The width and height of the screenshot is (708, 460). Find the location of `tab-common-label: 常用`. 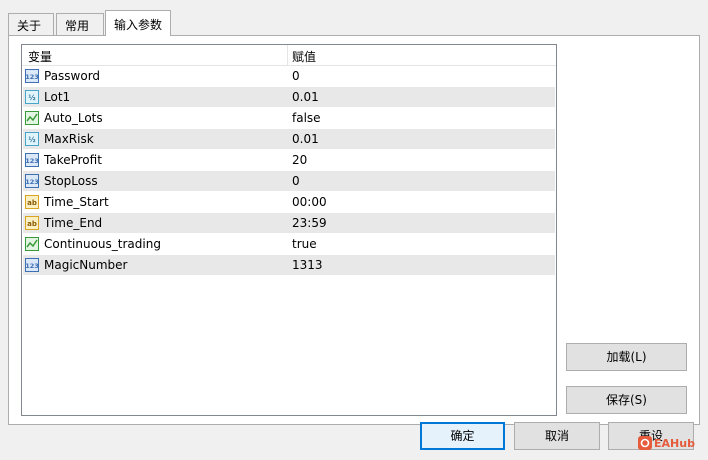

tab-common-label: 常用 is located at coordinates (77, 26).